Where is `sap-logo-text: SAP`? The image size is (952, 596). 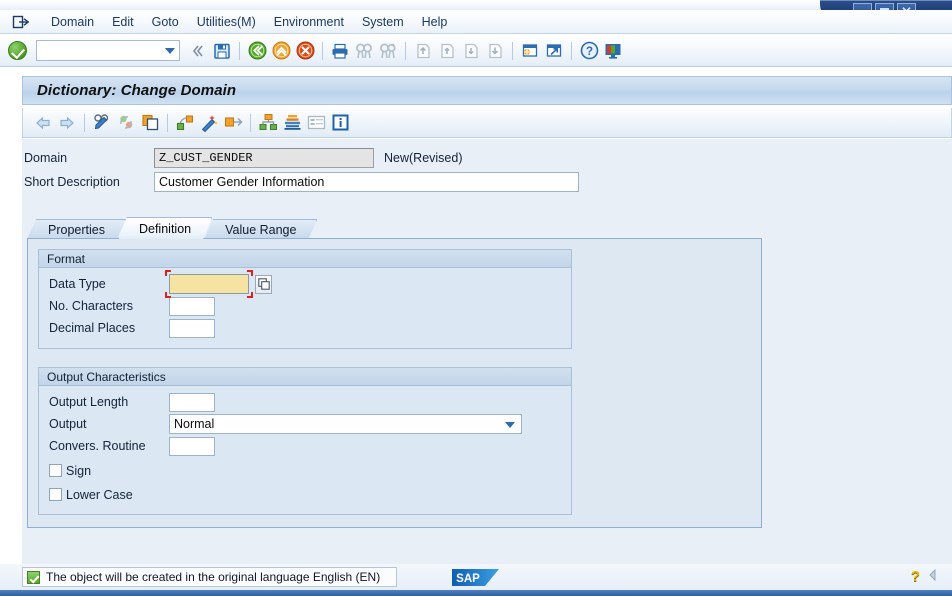 sap-logo-text: SAP is located at coordinates (468, 579).